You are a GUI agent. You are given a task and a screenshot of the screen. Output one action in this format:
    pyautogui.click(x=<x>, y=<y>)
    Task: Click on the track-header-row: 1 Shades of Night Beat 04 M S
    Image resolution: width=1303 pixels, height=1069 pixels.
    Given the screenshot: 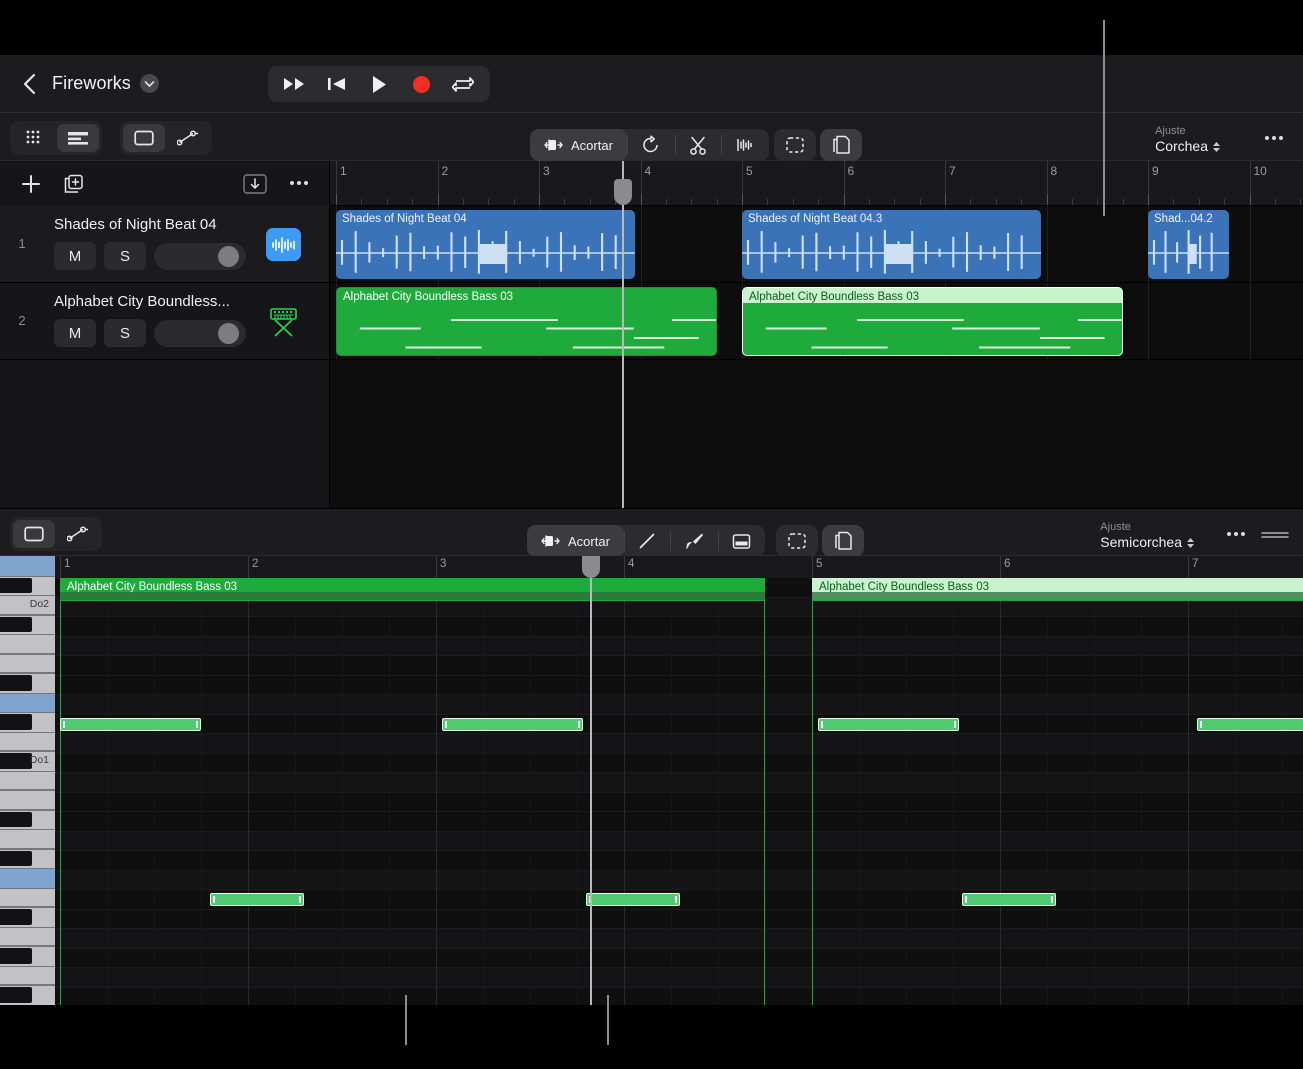 What is the action you would take?
    pyautogui.click(x=164, y=244)
    